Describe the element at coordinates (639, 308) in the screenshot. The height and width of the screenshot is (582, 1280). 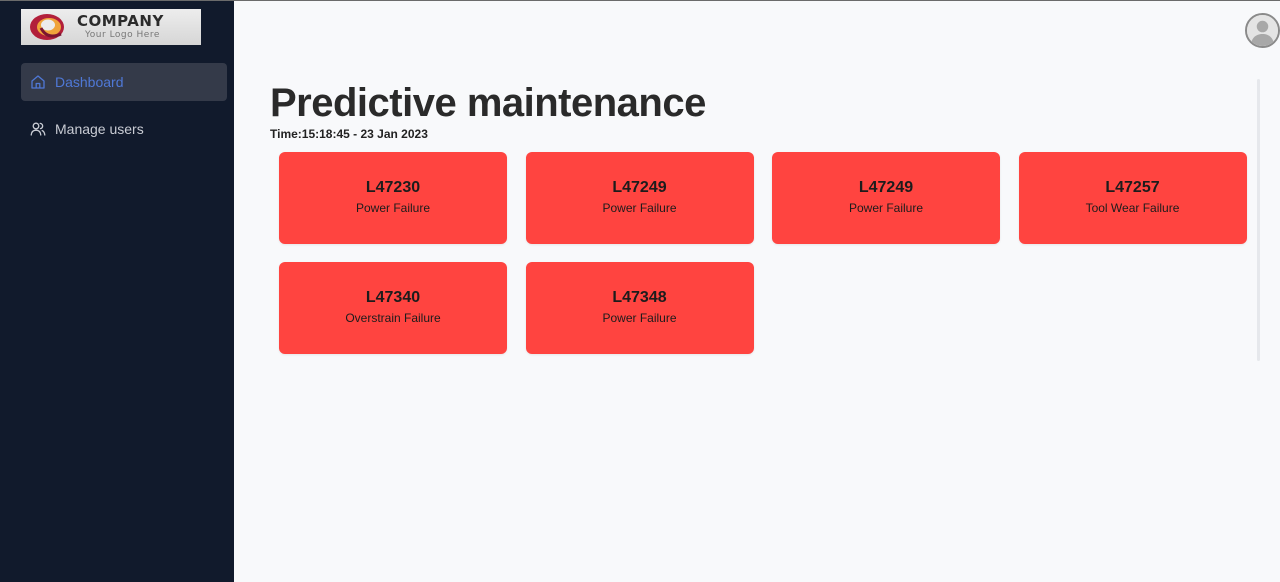
I see `machine-card: L47348 Power Failure` at that location.